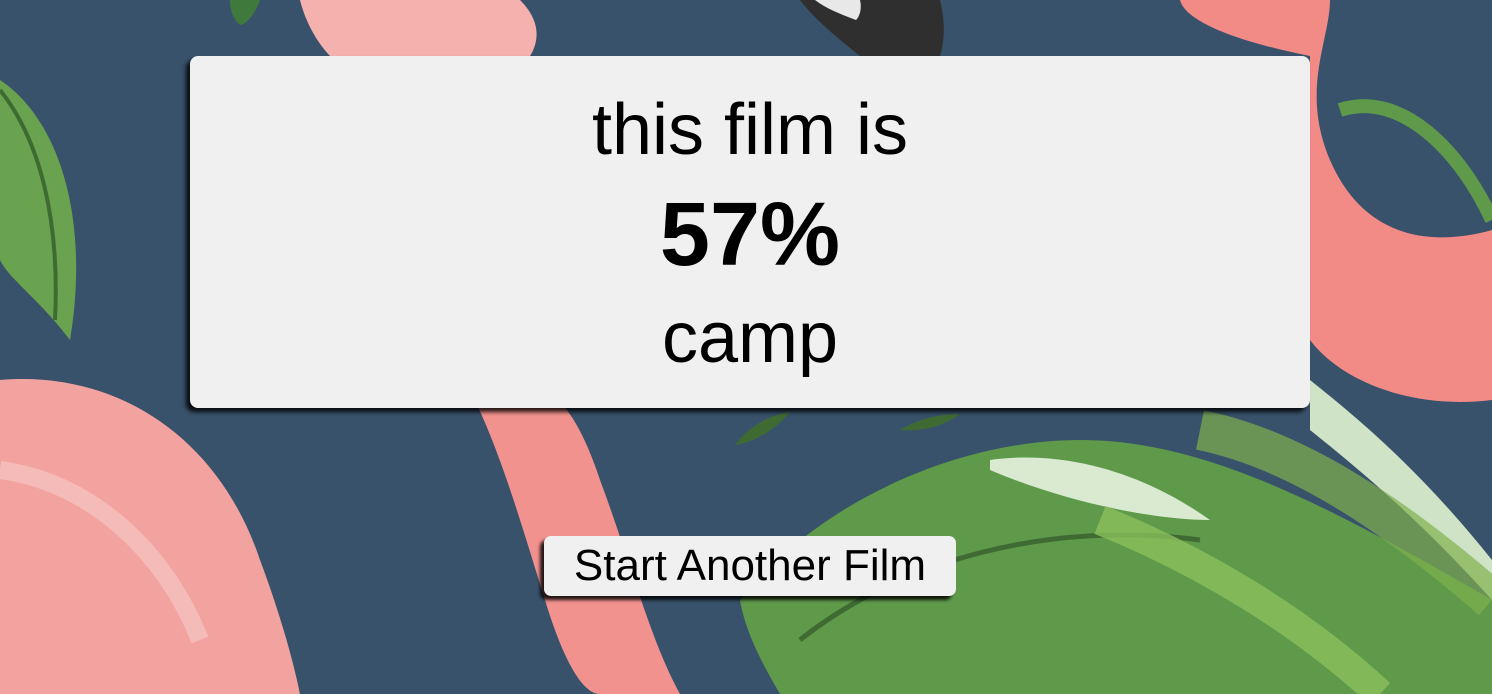 The height and width of the screenshot is (694, 1492). Describe the element at coordinates (750, 235) in the screenshot. I see `camp-percentage: 57%` at that location.